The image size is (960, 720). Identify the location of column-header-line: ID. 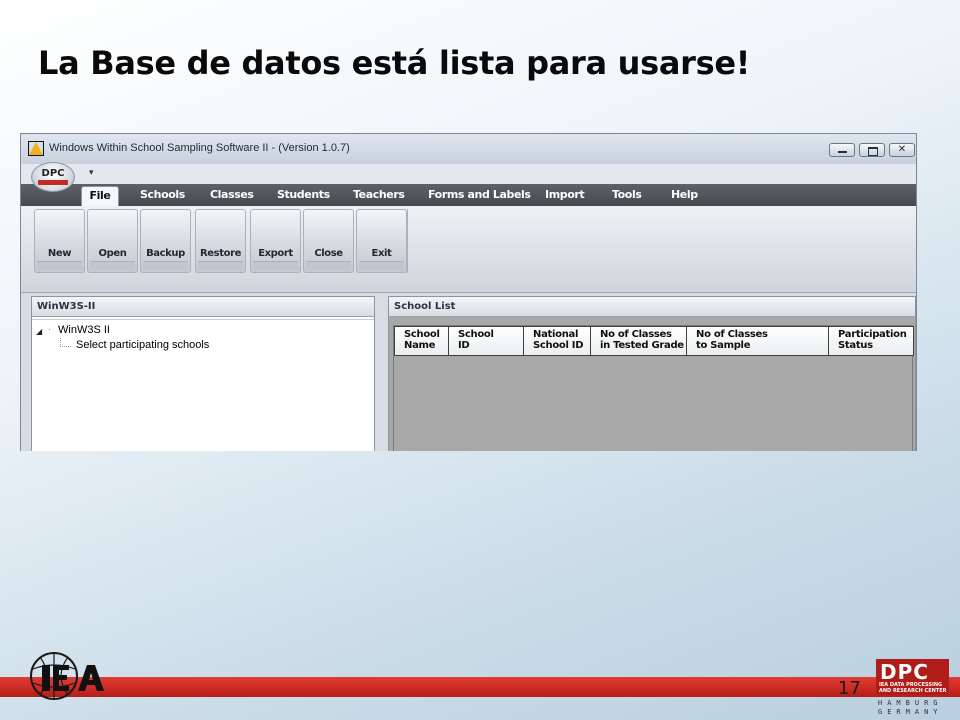
(464, 345).